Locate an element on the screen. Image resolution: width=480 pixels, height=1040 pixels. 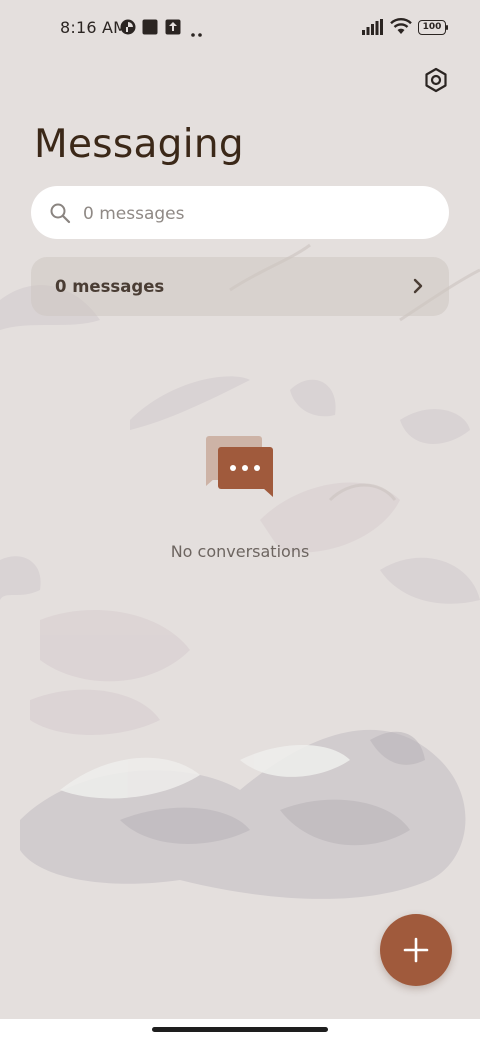
settings-icon is located at coordinates (436, 80).